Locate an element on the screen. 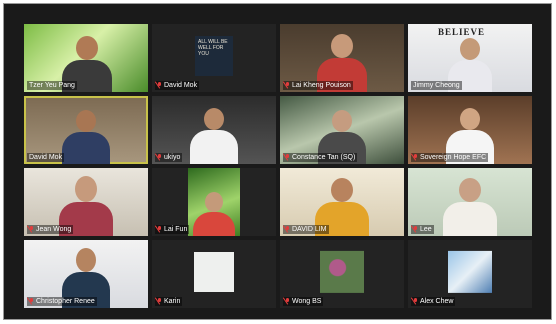 The image size is (556, 324). participant-name: Sovereign Hope EFC is located at coordinates (450, 157).